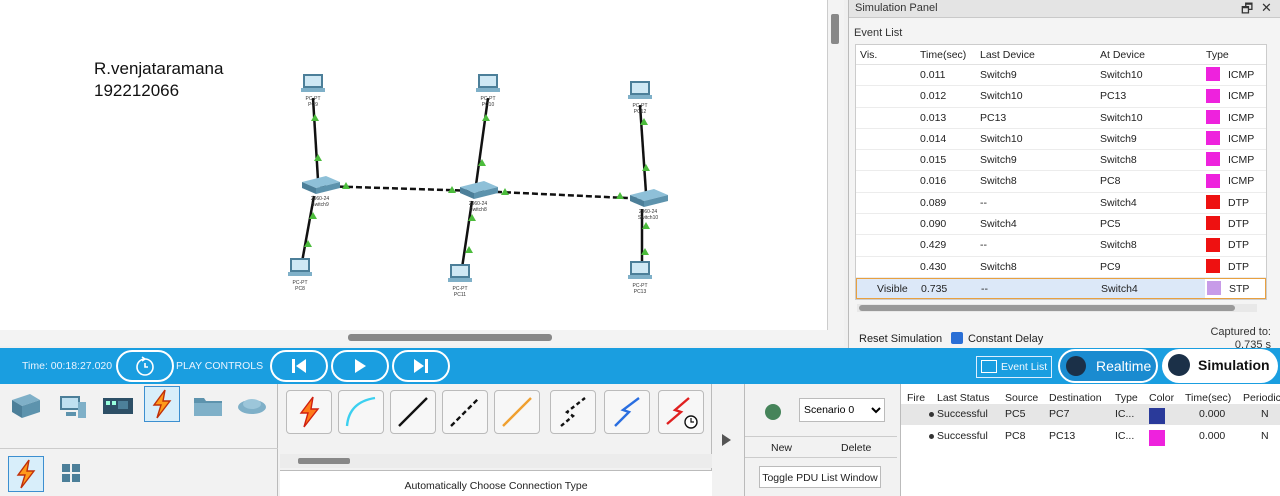  Describe the element at coordinates (916, 398) in the screenshot. I see `col-fire: Fire` at that location.